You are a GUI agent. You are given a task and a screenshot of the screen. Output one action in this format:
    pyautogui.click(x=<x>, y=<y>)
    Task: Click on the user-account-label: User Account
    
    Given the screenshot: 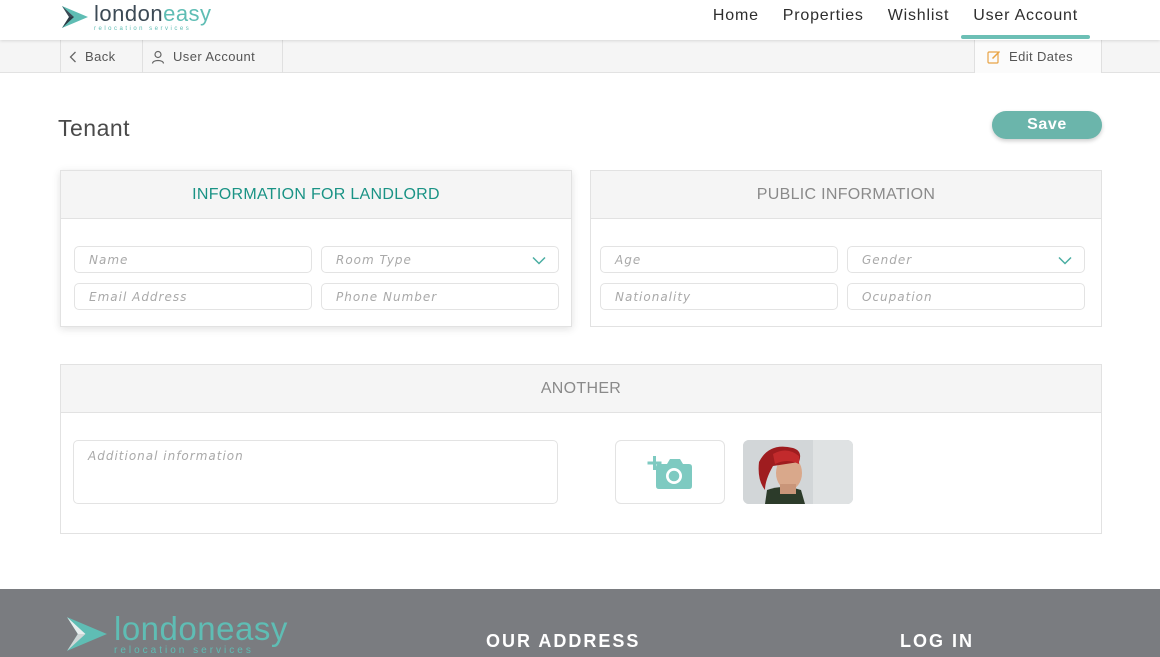 What is the action you would take?
    pyautogui.click(x=214, y=56)
    